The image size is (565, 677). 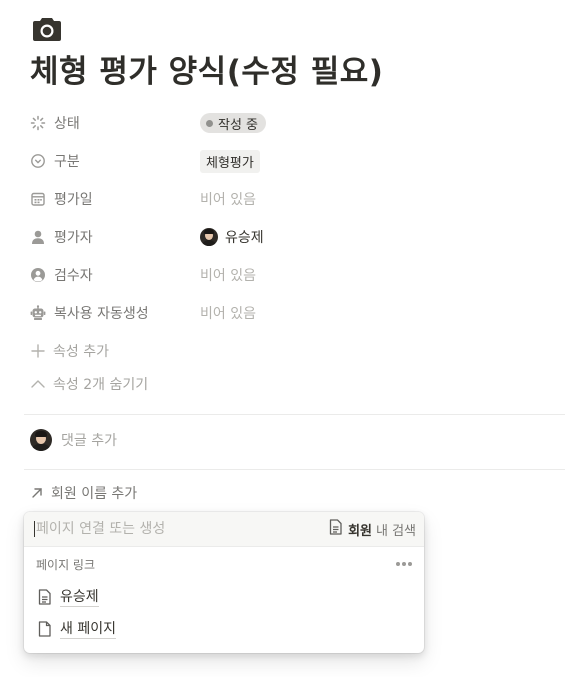 What do you see at coordinates (228, 313) in the screenshot?
I see `auto-generate-value: 비어 있음` at bounding box center [228, 313].